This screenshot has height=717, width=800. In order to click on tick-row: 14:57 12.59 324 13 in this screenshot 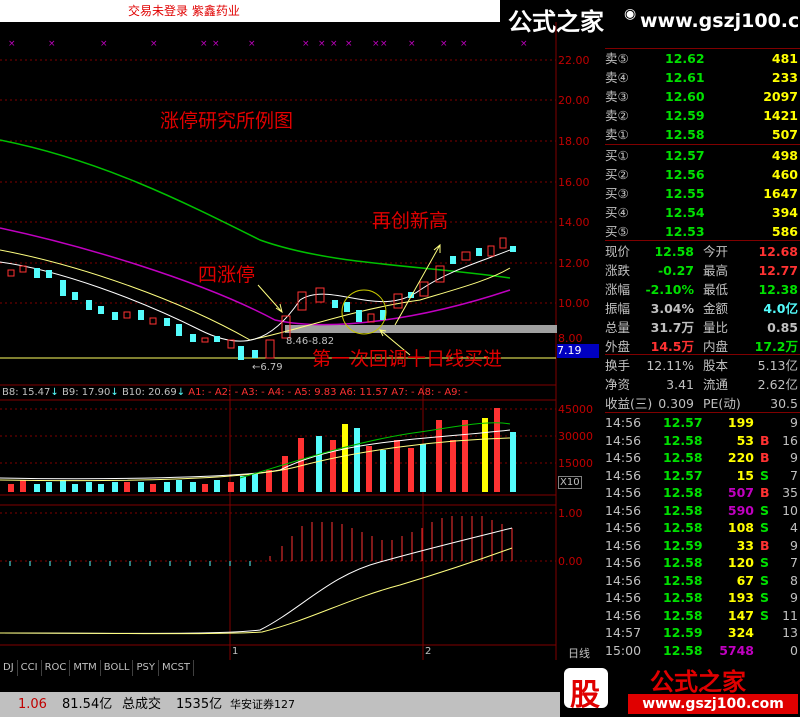, I will do `click(702, 632)`.